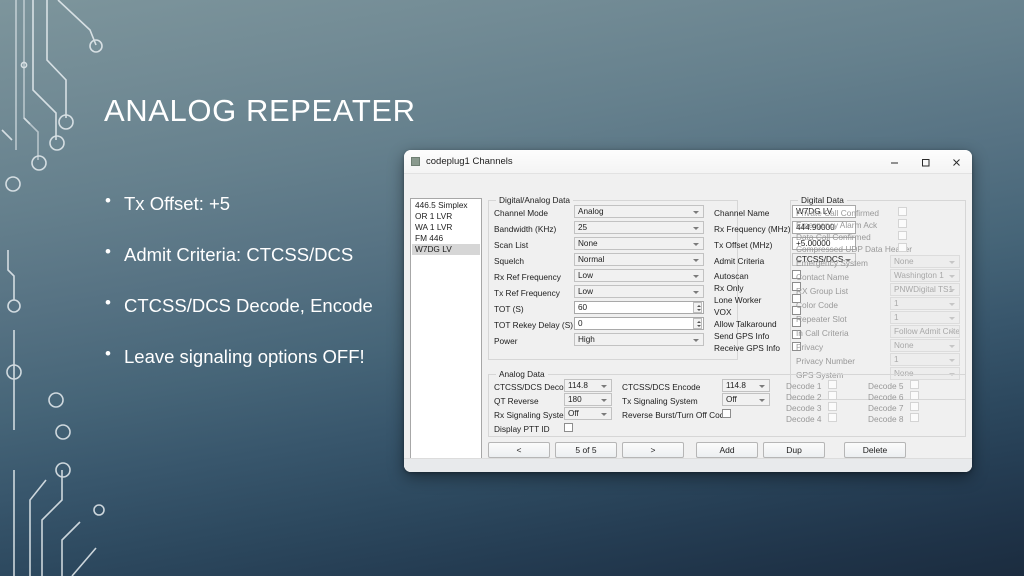 This screenshot has height=576, width=1024. What do you see at coordinates (511, 245) in the screenshot?
I see `field-label: Scan List` at bounding box center [511, 245].